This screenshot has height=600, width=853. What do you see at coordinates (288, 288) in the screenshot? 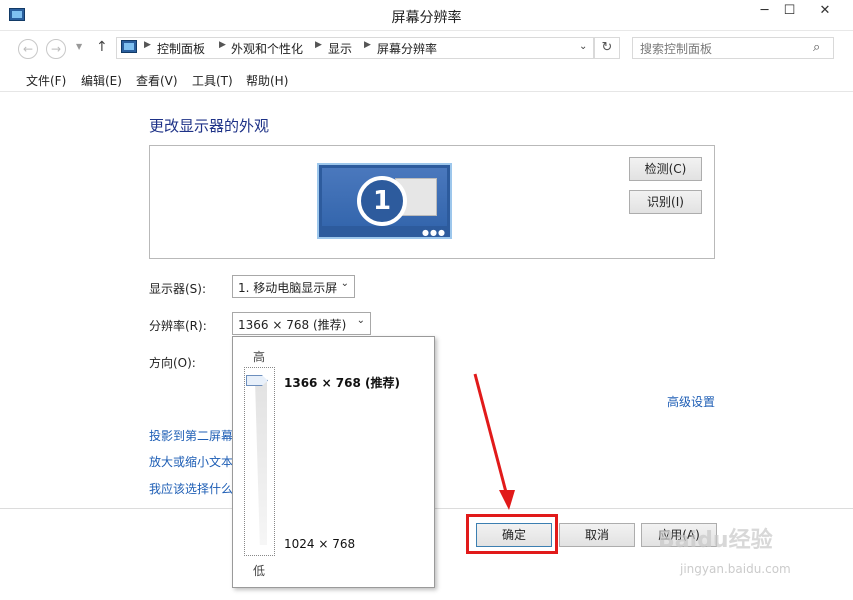
I see `display-select-value: 1. 移动电脑显示屏` at bounding box center [288, 288].